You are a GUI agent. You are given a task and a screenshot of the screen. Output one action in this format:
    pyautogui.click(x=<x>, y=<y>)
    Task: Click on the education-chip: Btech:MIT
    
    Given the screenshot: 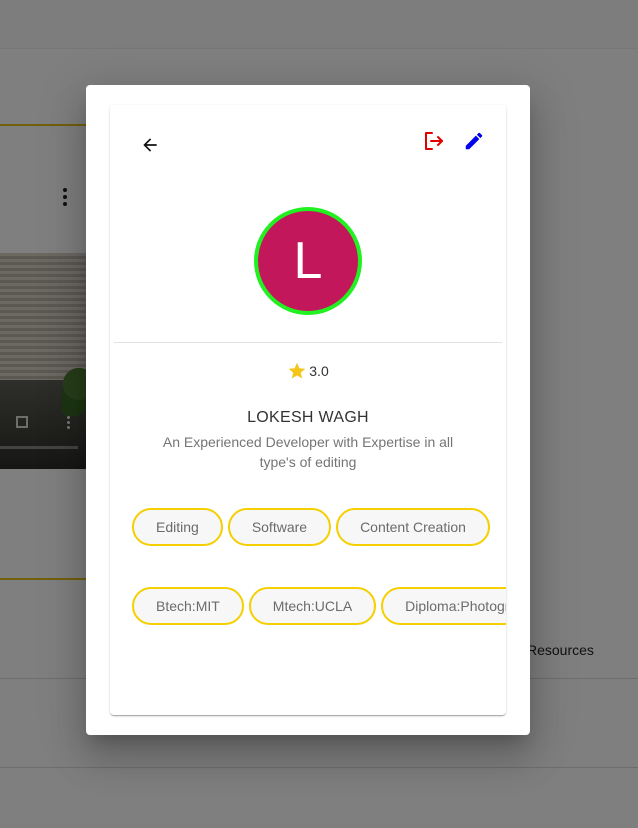 What is the action you would take?
    pyautogui.click(x=188, y=606)
    